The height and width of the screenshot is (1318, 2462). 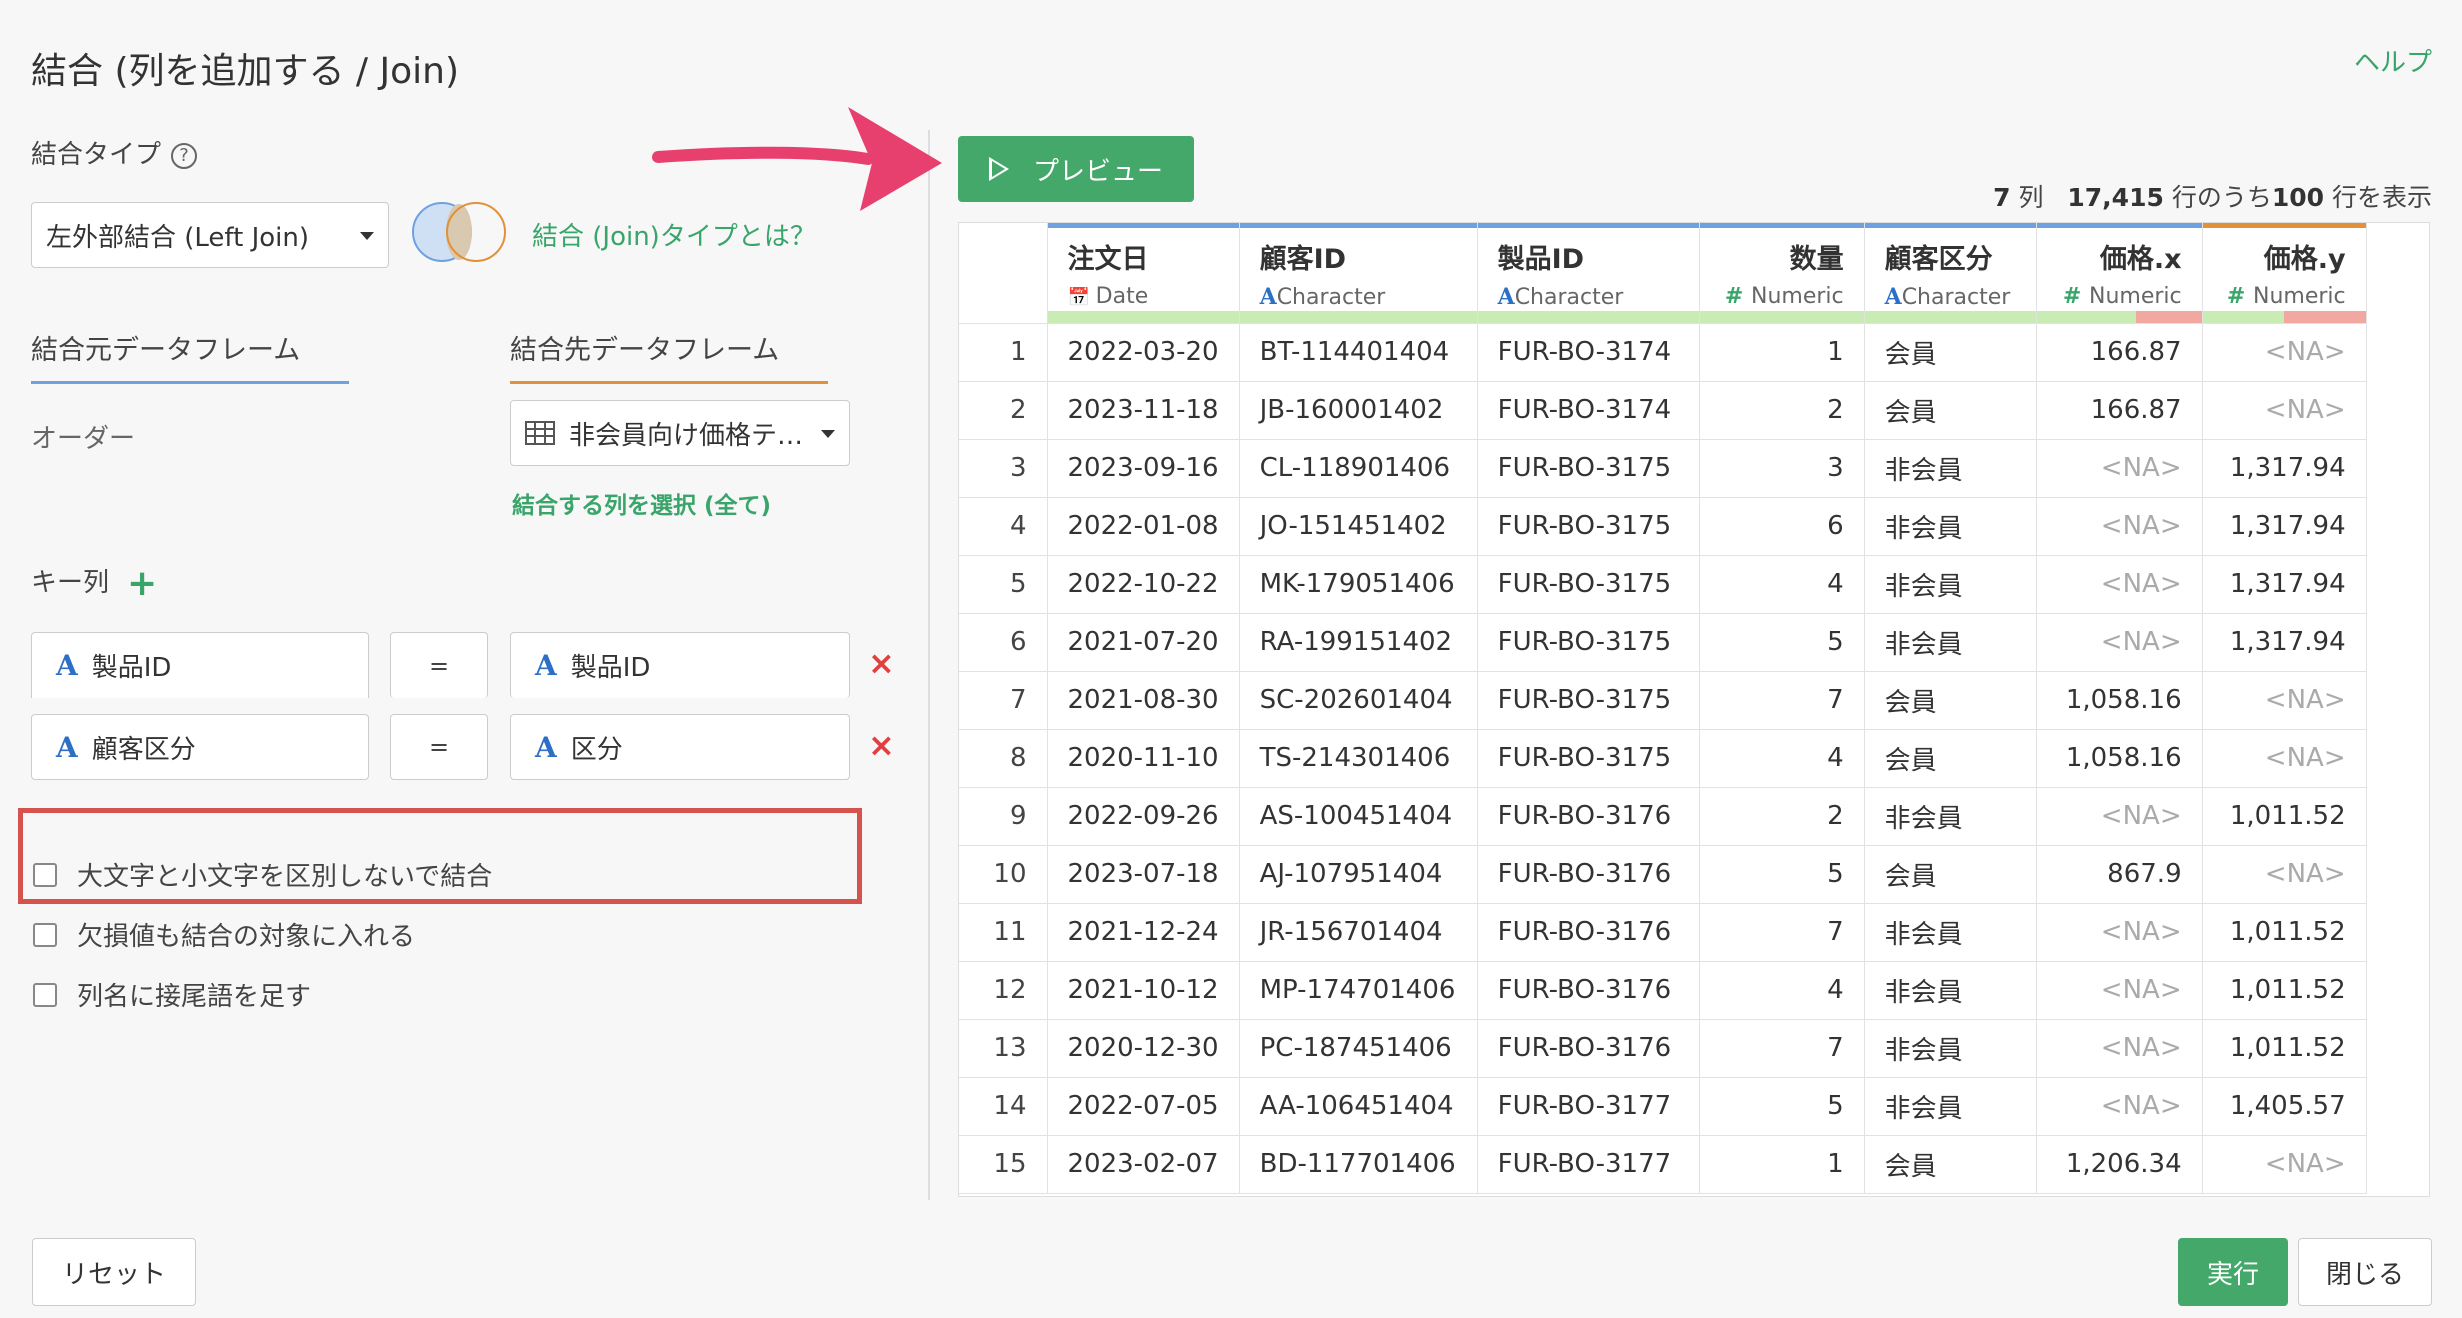 I want to click on table-cell: 5, so click(x=1782, y=642).